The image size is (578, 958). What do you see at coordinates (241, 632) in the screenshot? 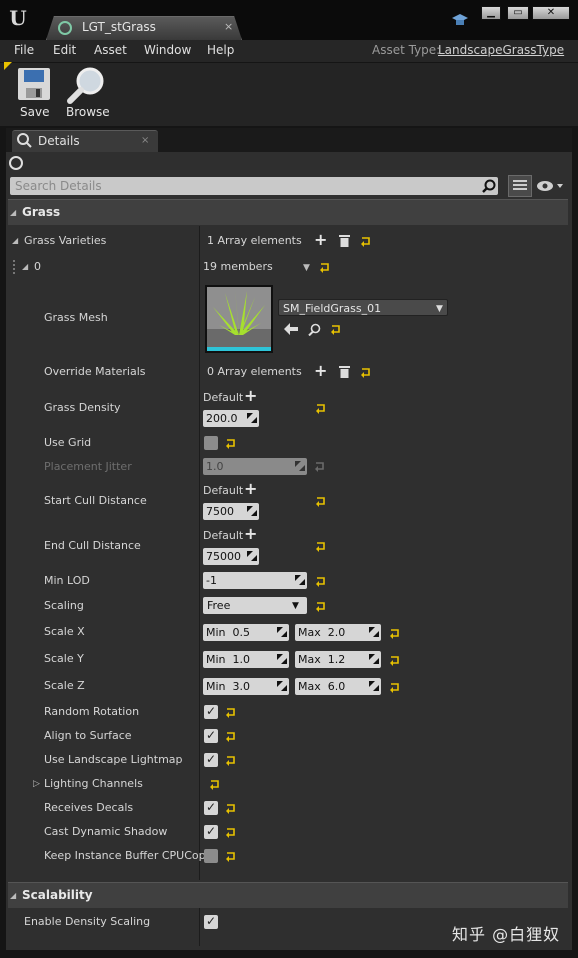
I see `scale-x-min-value: 0.5` at bounding box center [241, 632].